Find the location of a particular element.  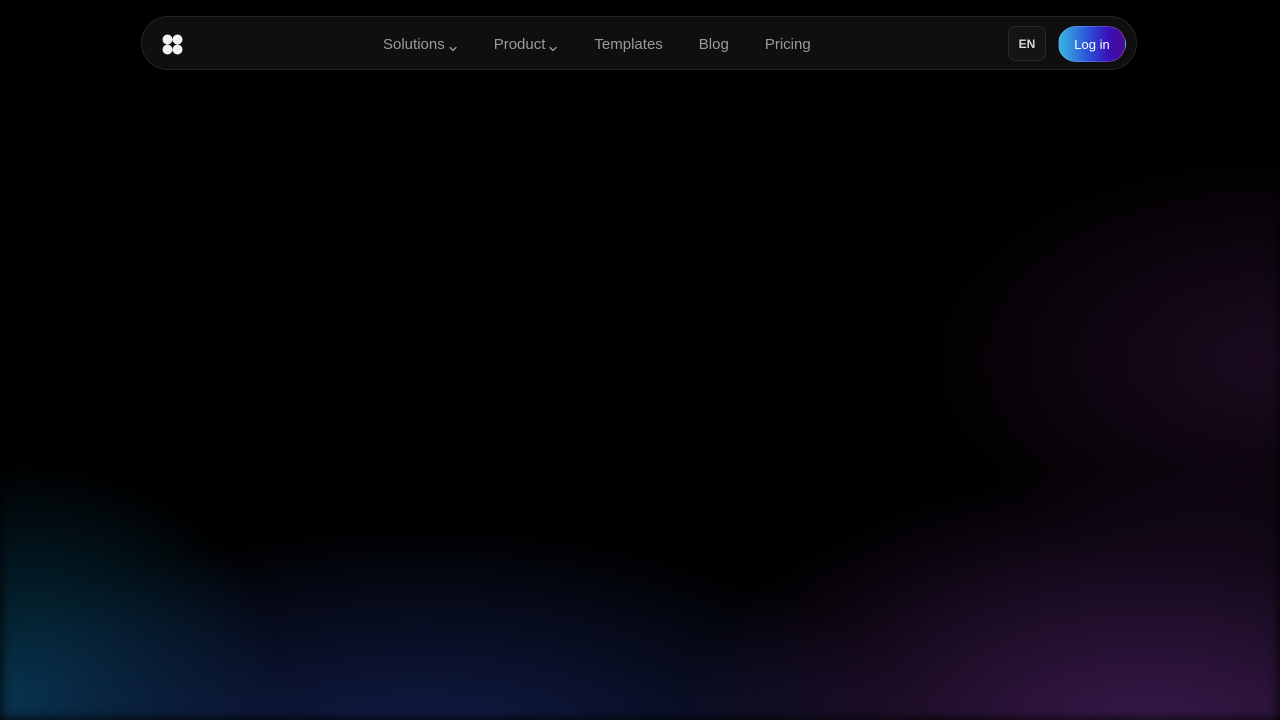

nav-item-pricing-label: Pricing is located at coordinates (787, 44).